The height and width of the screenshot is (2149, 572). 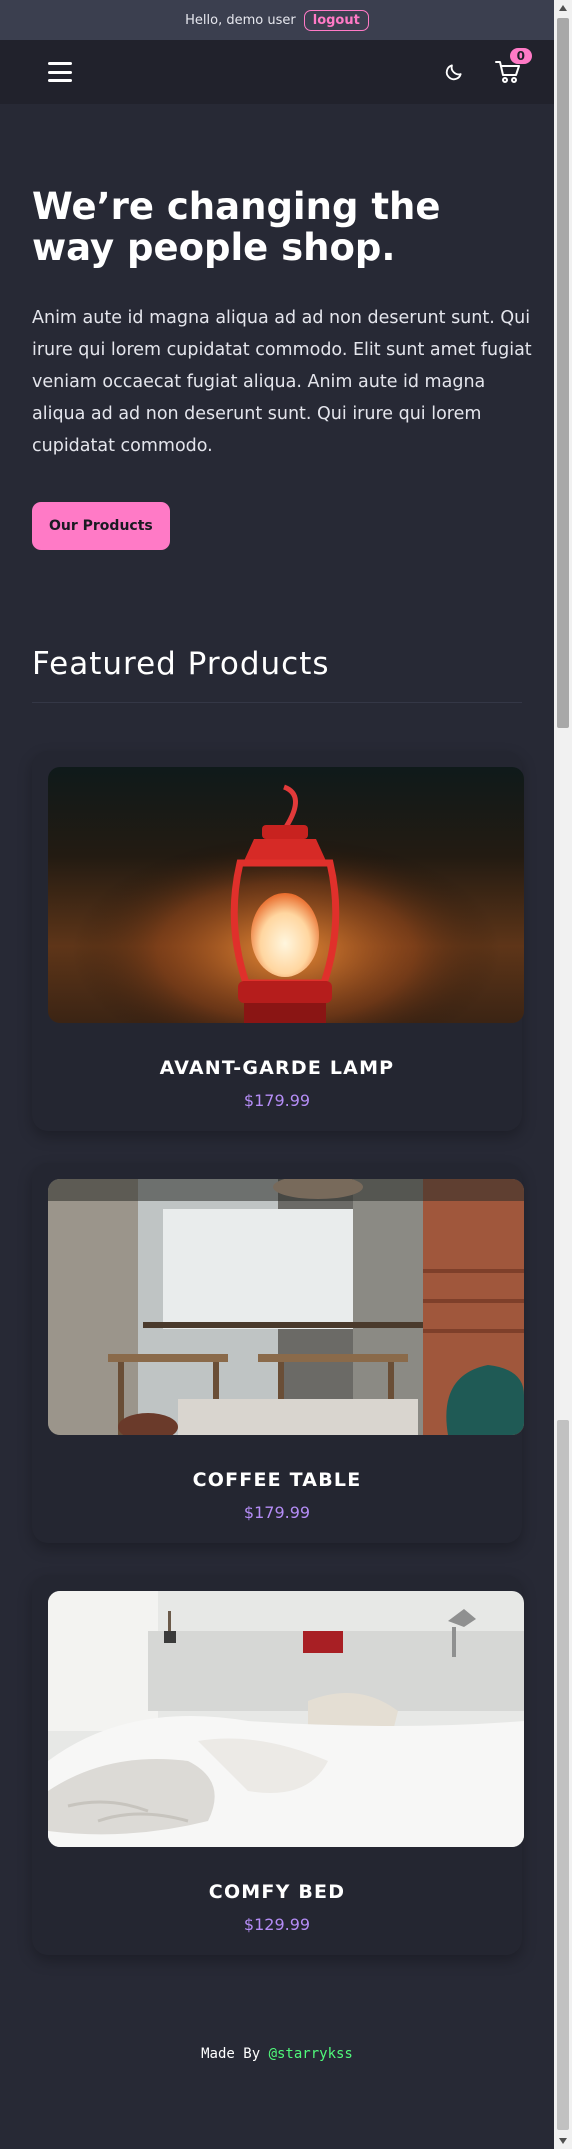 I want to click on product-name: COMFY BED, so click(x=277, y=1892).